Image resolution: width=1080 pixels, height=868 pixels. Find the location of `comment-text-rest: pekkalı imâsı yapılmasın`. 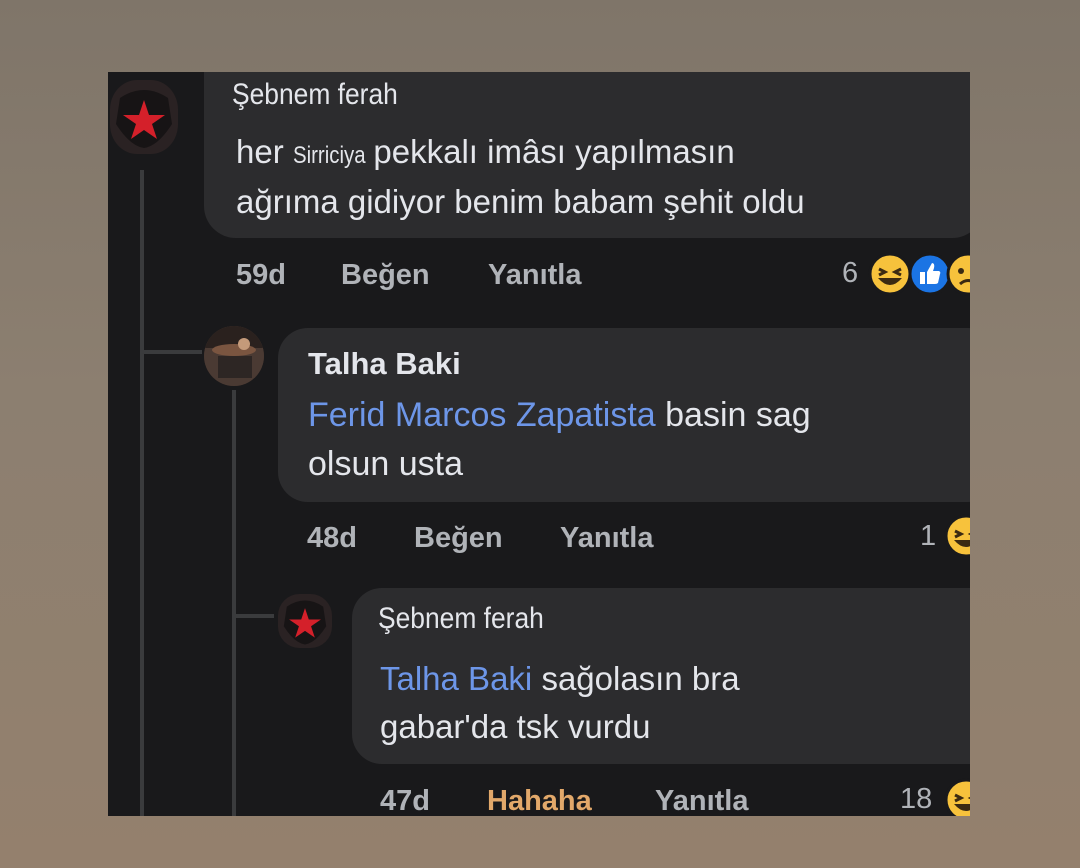

comment-text-rest: pekkalı imâsı yapılmasın is located at coordinates (554, 151).